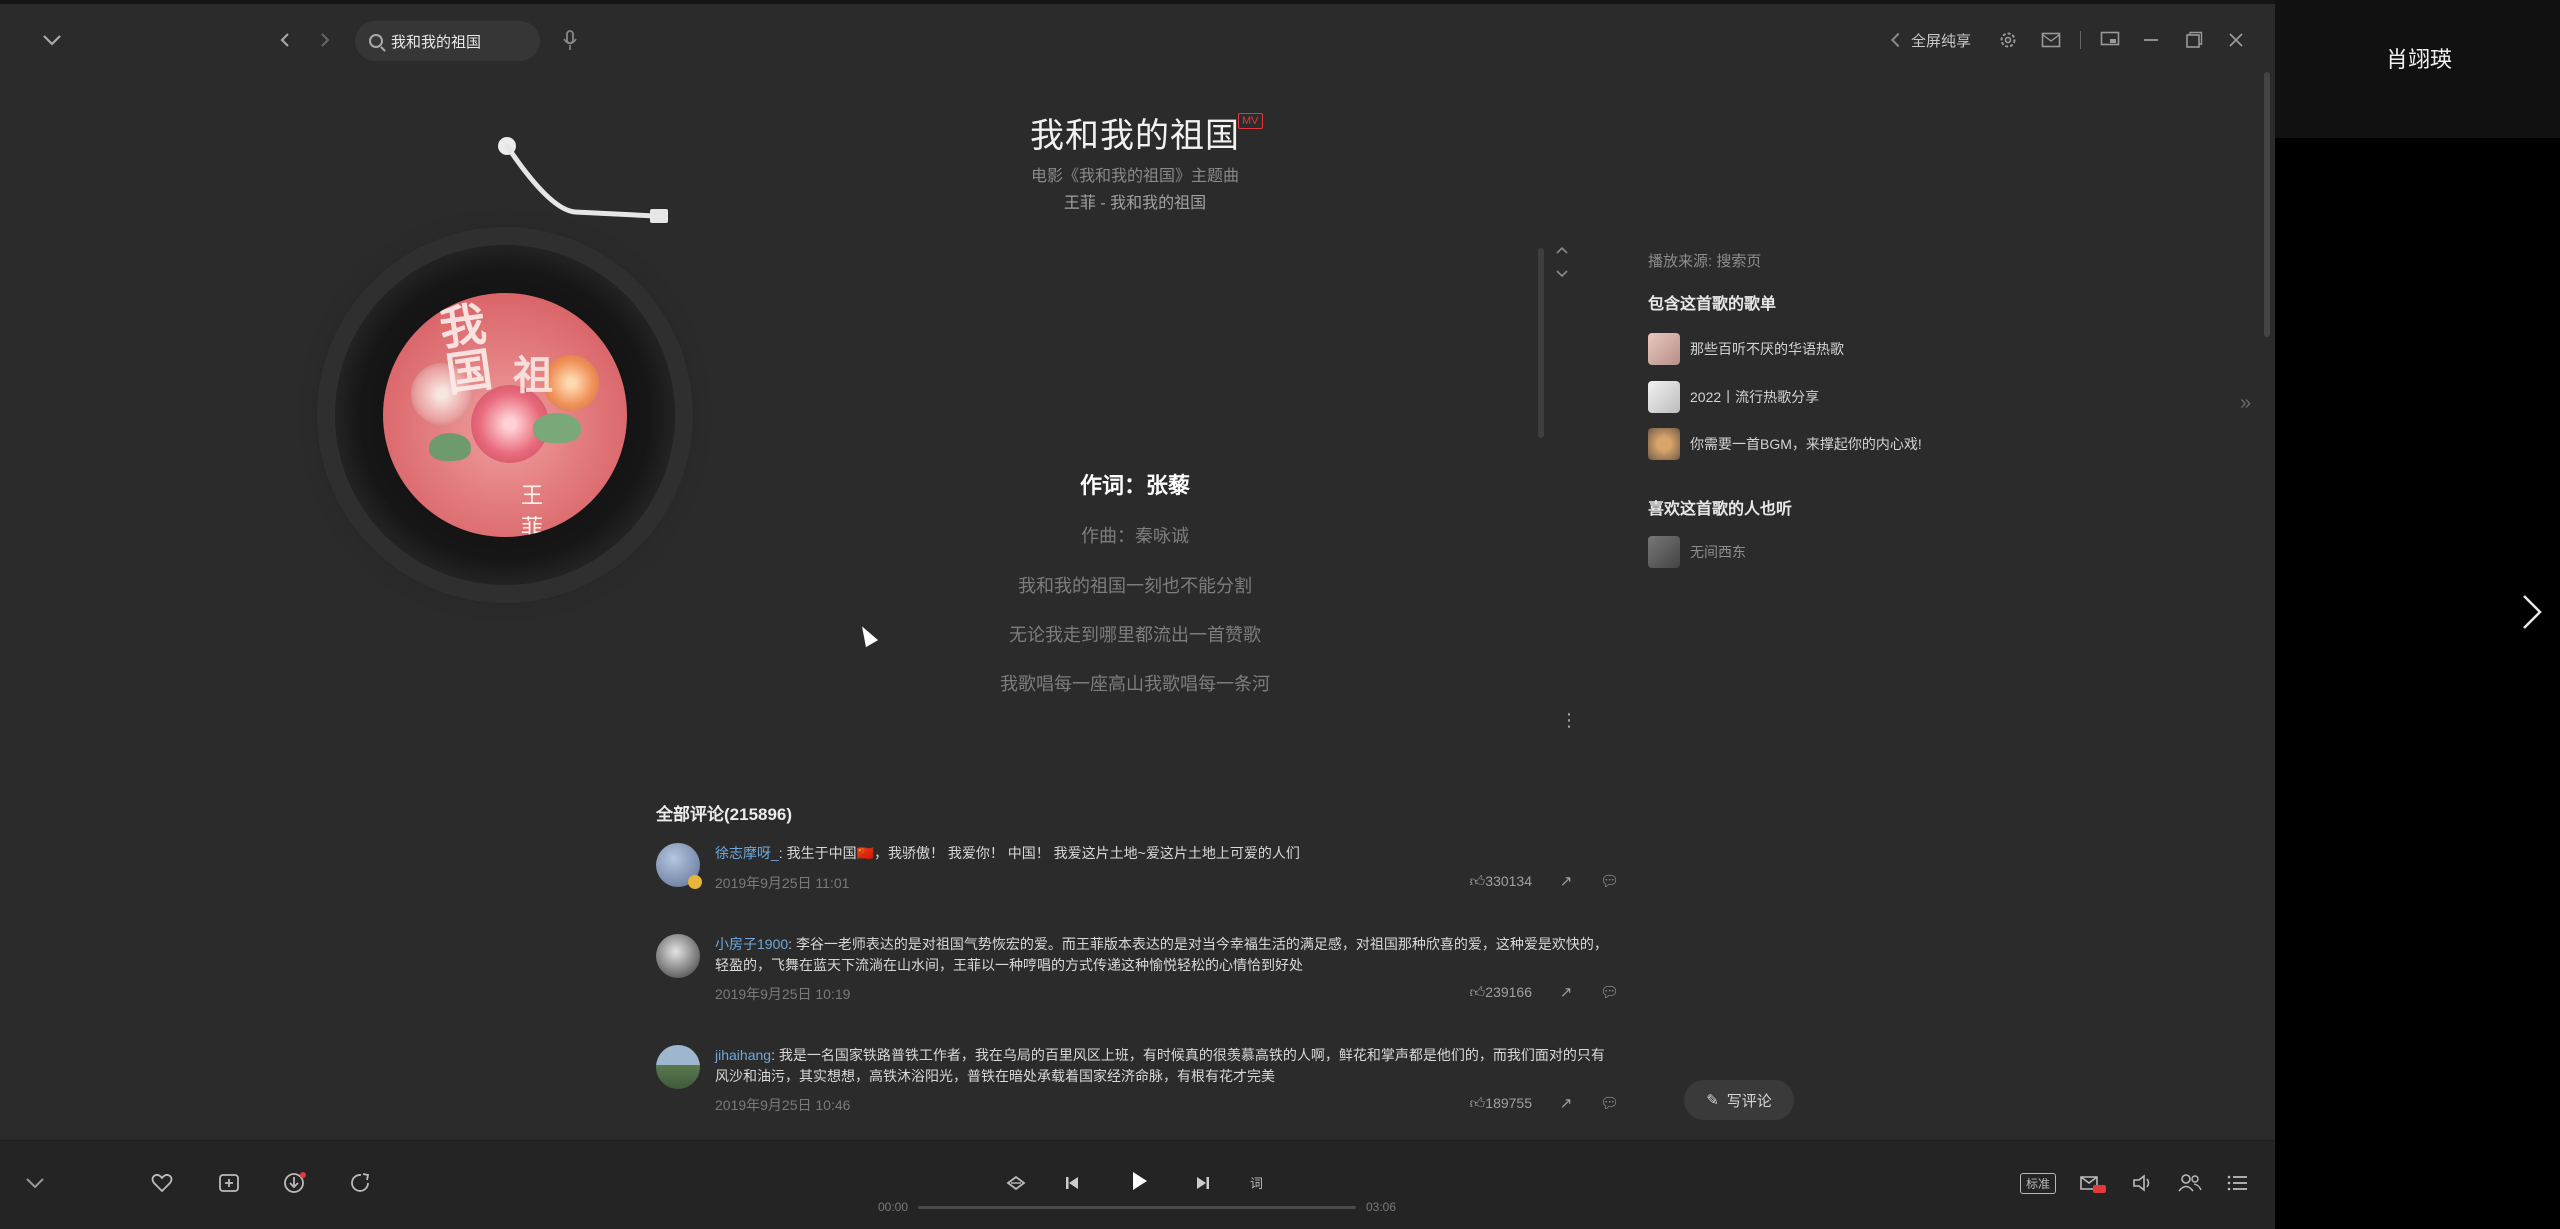  I want to click on like-button: 👍︎330134, so click(1500, 881).